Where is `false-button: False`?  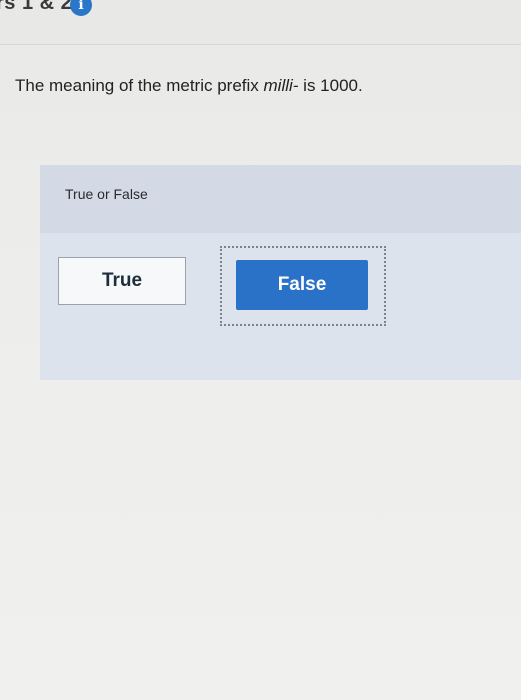 false-button: False is located at coordinates (302, 285).